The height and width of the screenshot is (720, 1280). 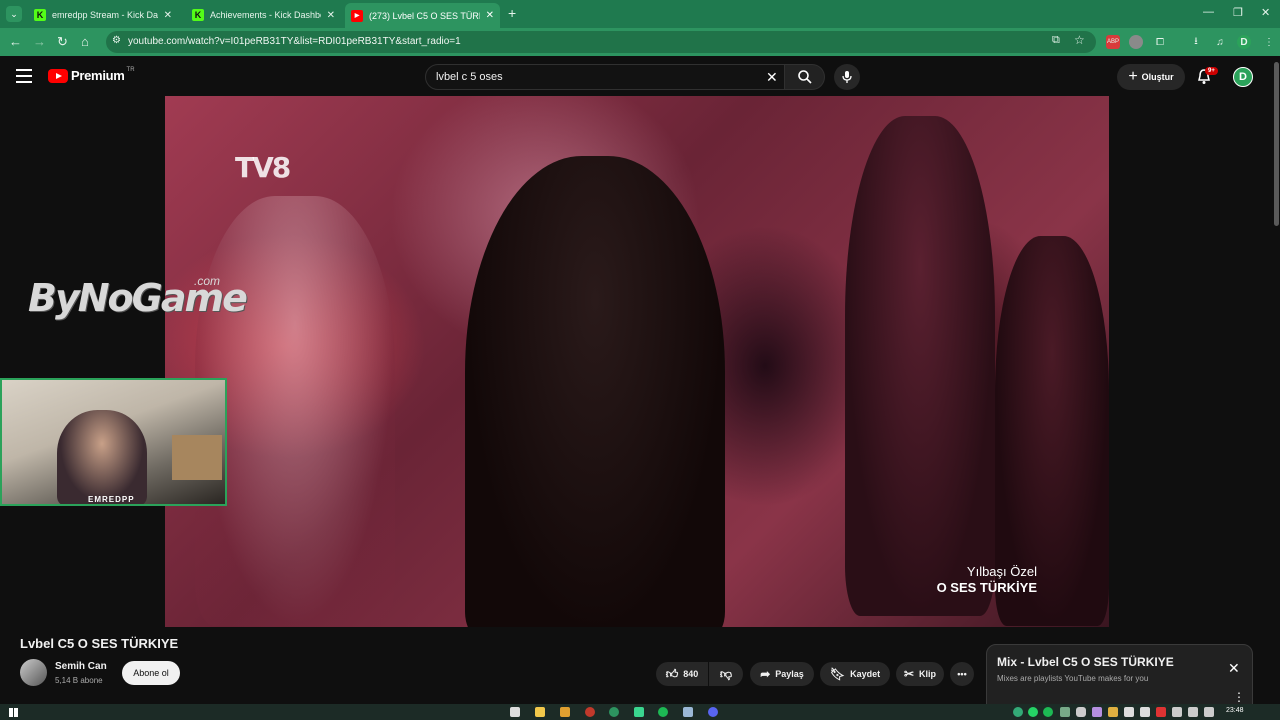 What do you see at coordinates (24, 76) in the screenshot?
I see `menu-icon` at bounding box center [24, 76].